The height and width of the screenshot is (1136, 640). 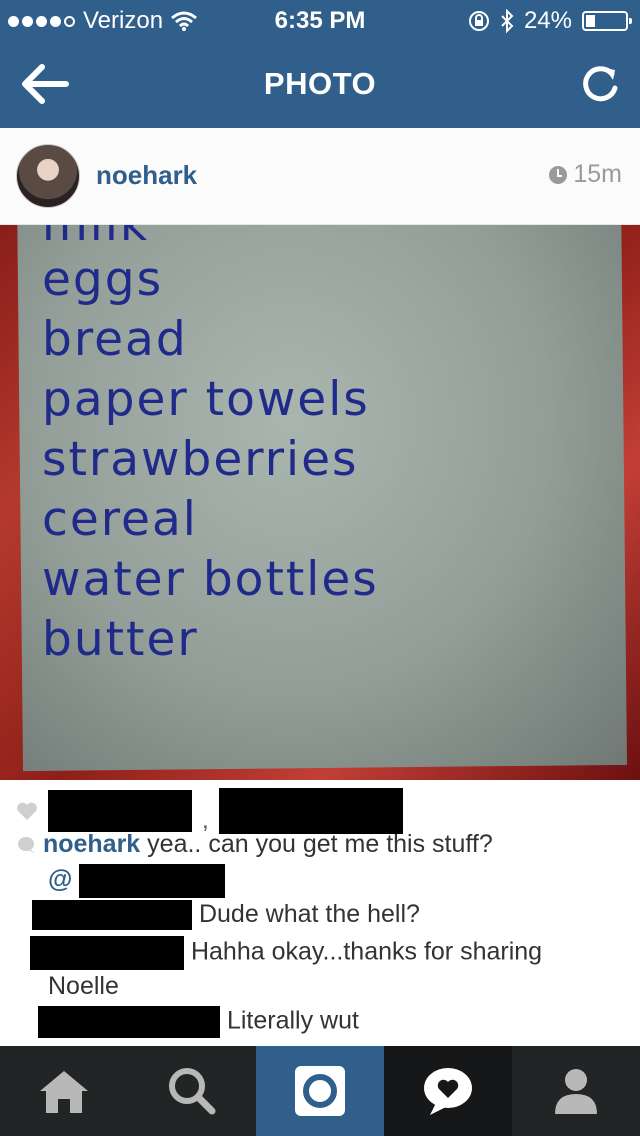 I want to click on comment: Dude what the hell?, so click(x=226, y=915).